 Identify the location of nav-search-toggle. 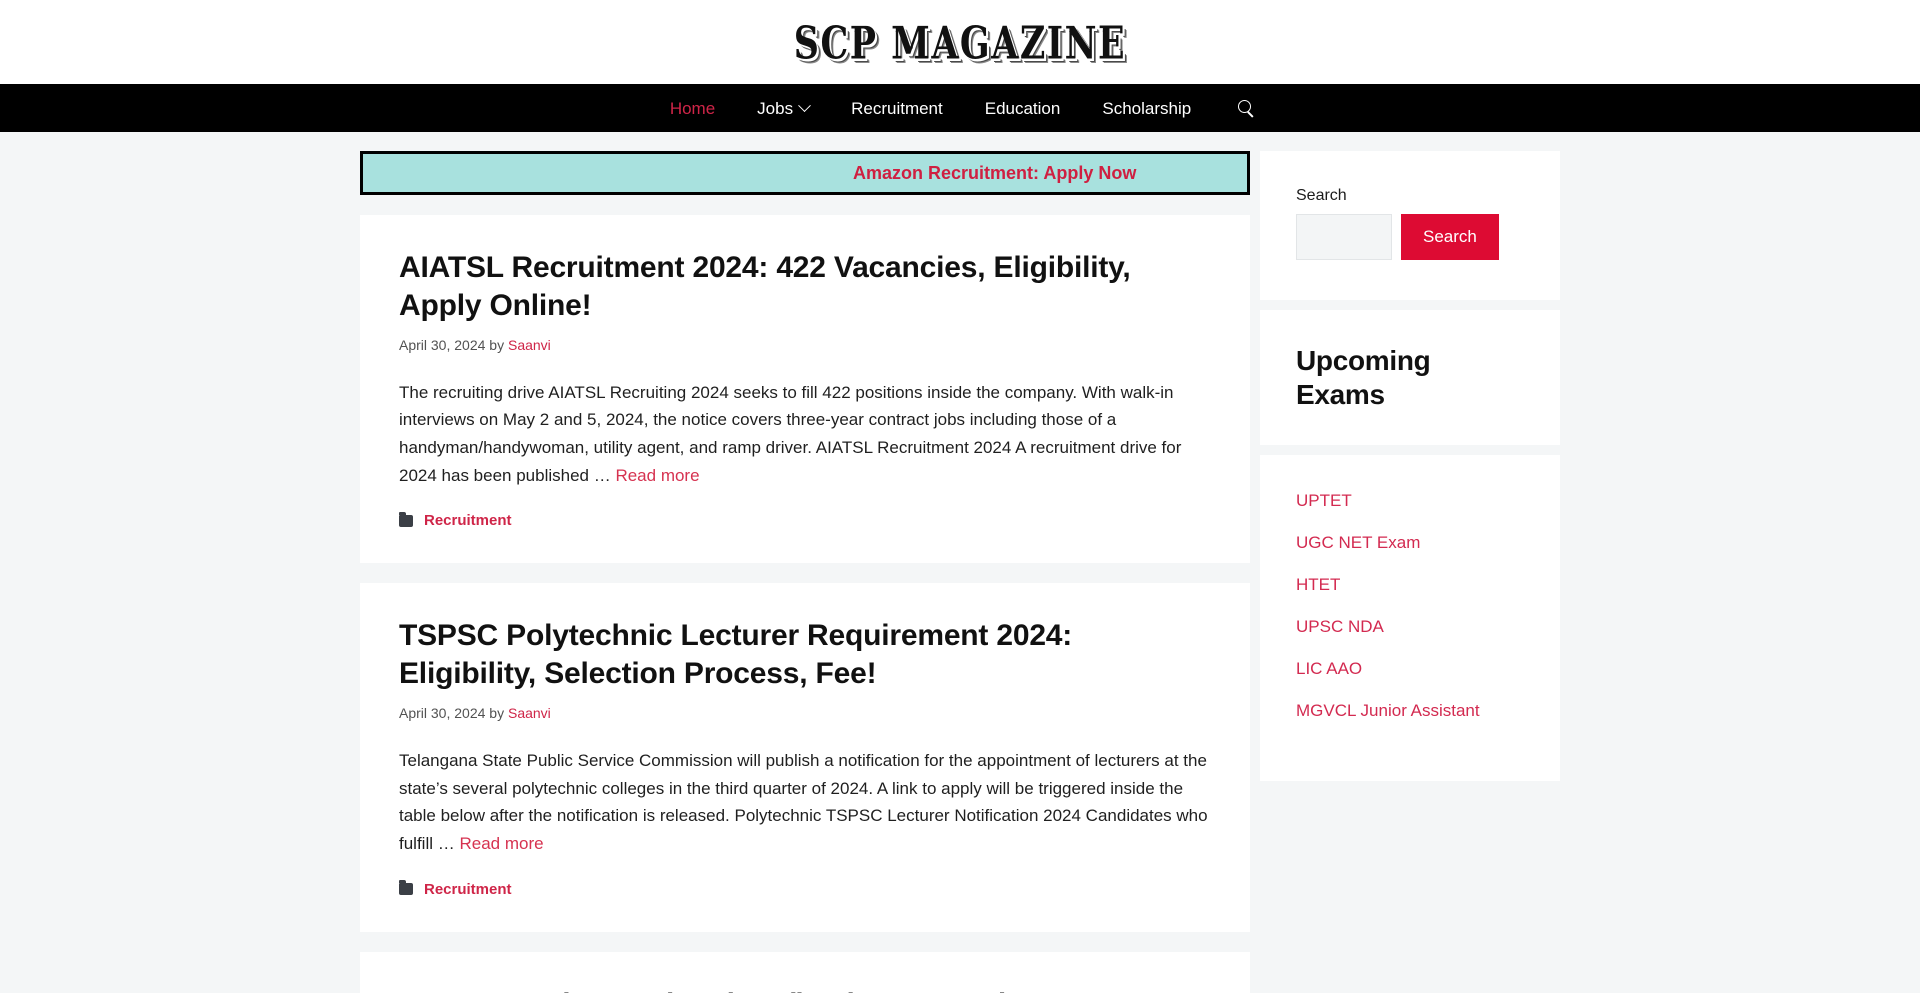
(1241, 108).